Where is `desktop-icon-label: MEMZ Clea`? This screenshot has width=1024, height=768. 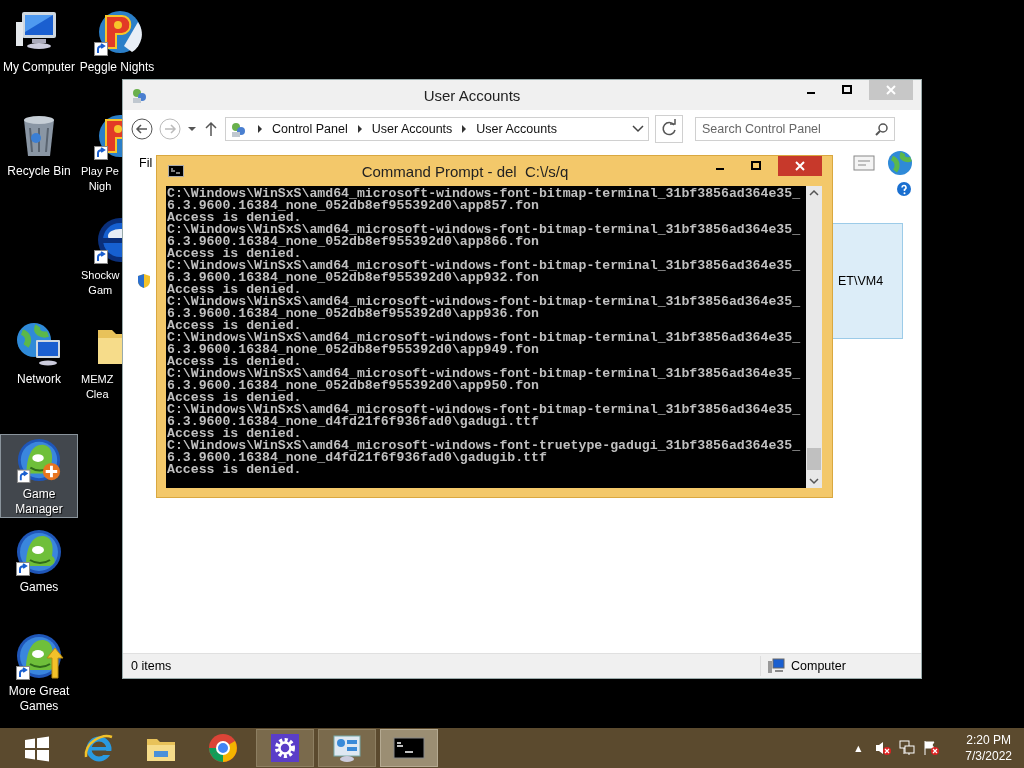
desktop-icon-label: MEMZ Clea is located at coordinates (97, 387).